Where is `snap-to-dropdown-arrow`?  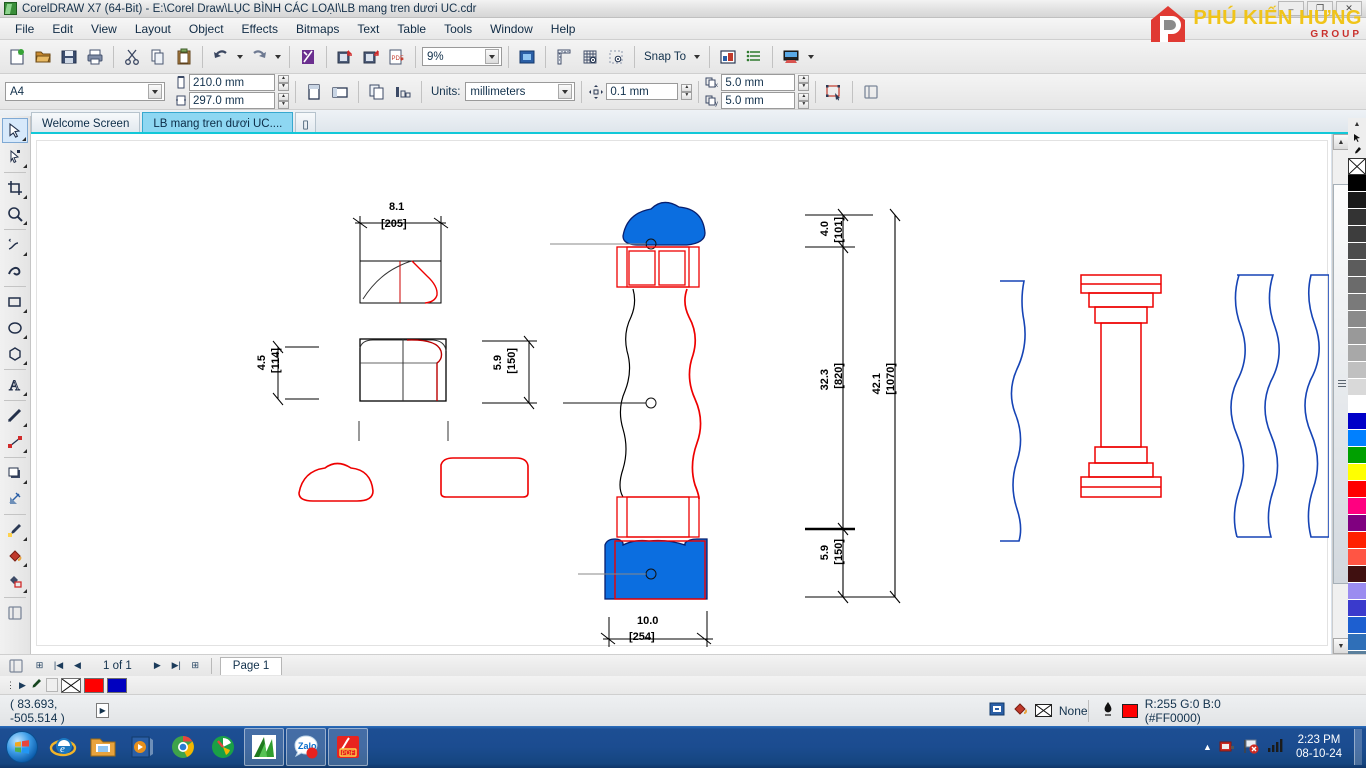
snap-to-dropdown-arrow is located at coordinates (697, 57).